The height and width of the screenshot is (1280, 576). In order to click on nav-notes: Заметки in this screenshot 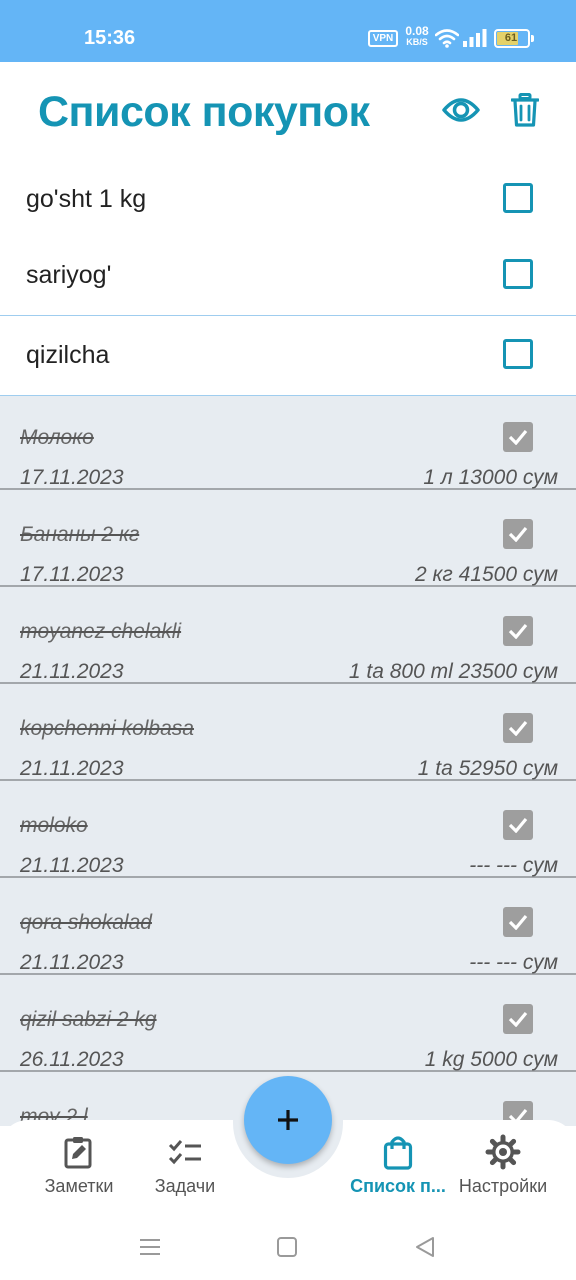, I will do `click(79, 1166)`.